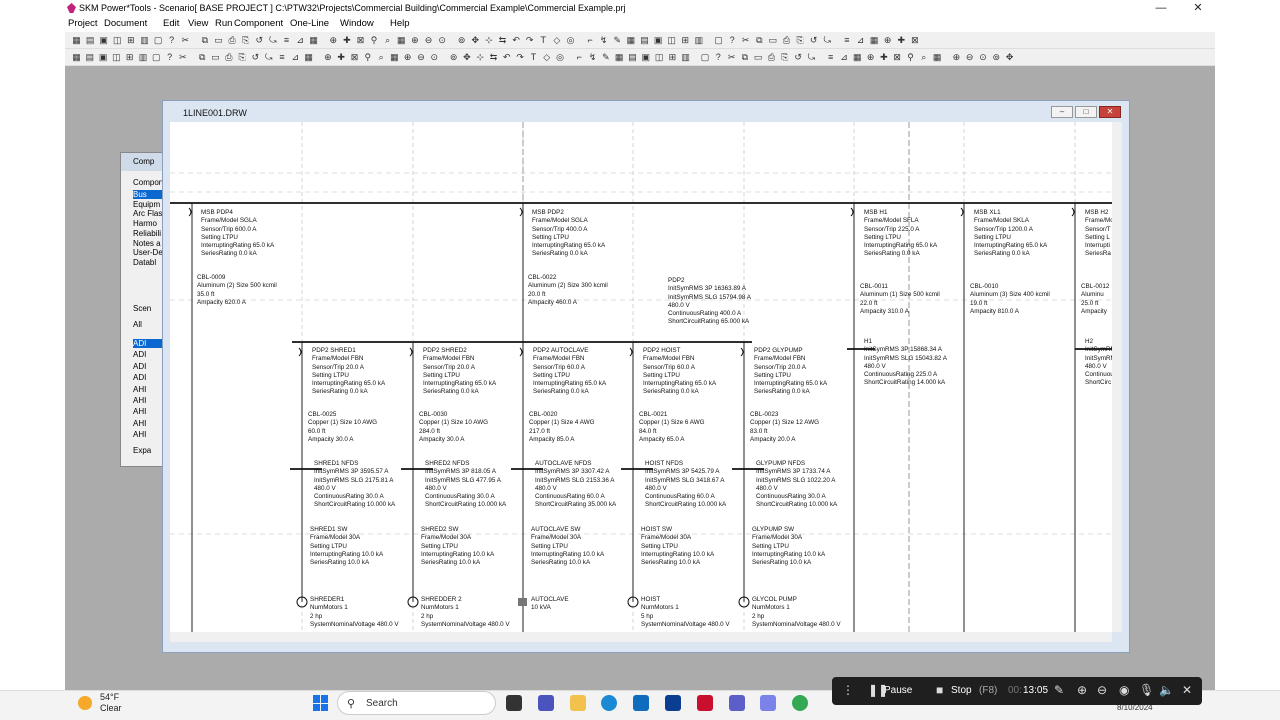 The width and height of the screenshot is (1280, 720). I want to click on bottom-tool-22-icon: ⚲, so click(367, 57).